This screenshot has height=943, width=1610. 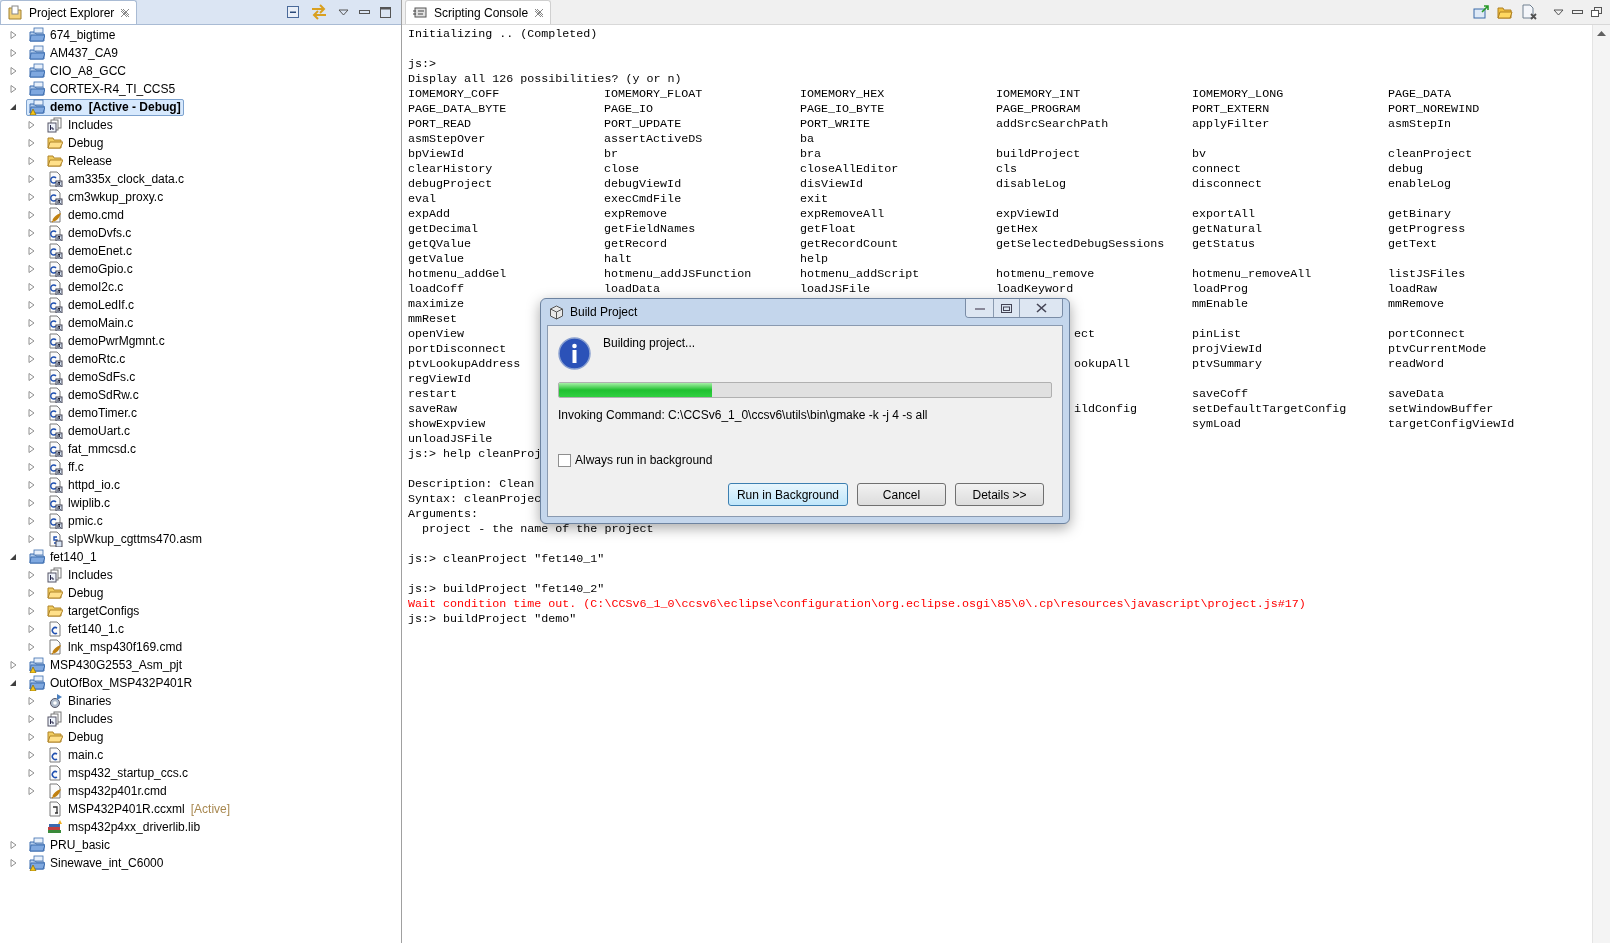 What do you see at coordinates (78, 71) in the screenshot?
I see `tree-item: CIO_A8_GCC` at bounding box center [78, 71].